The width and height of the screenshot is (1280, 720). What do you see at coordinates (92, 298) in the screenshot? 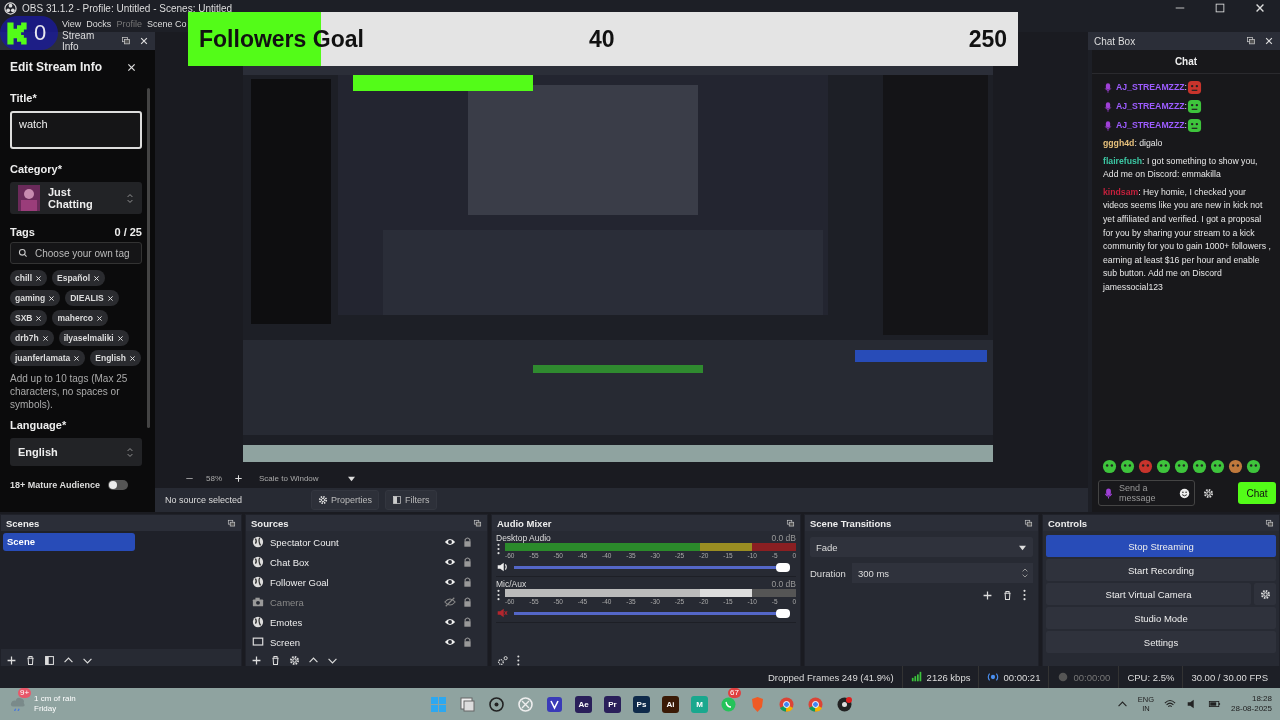
I see `tag-chip: DIEALIS` at bounding box center [92, 298].